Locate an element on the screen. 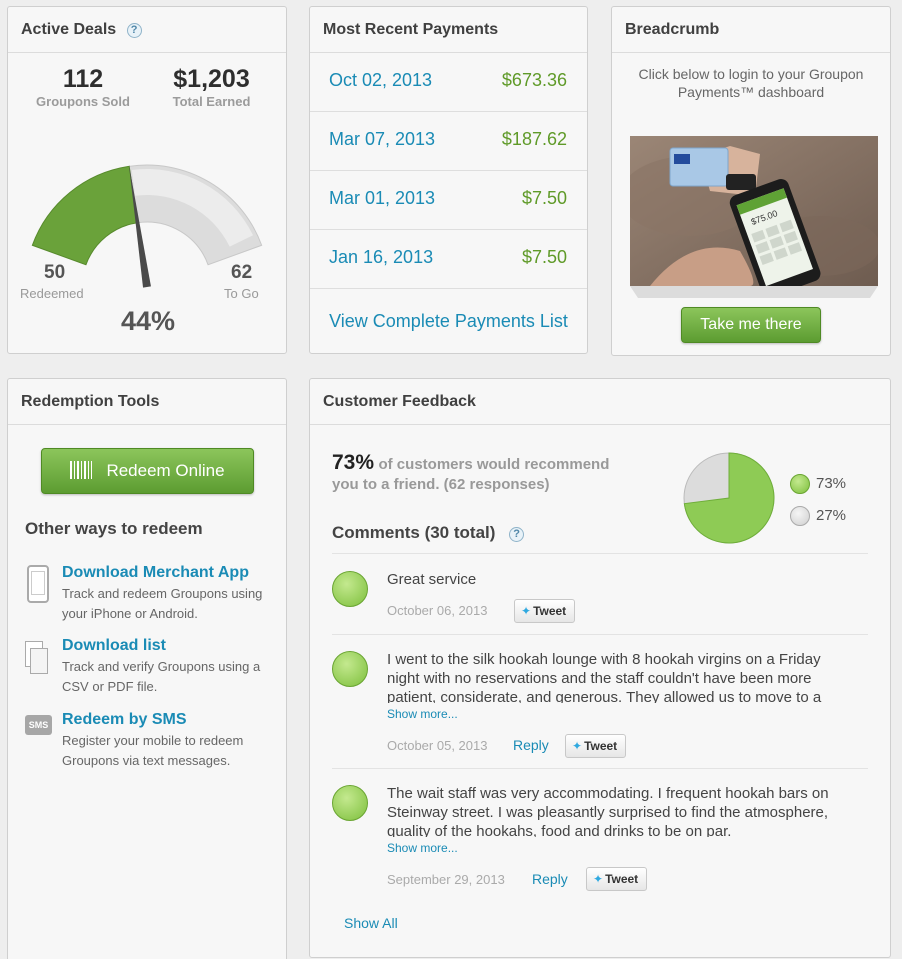 This screenshot has height=959, width=902. payment-date: Mar 07, 2013 is located at coordinates (382, 139).